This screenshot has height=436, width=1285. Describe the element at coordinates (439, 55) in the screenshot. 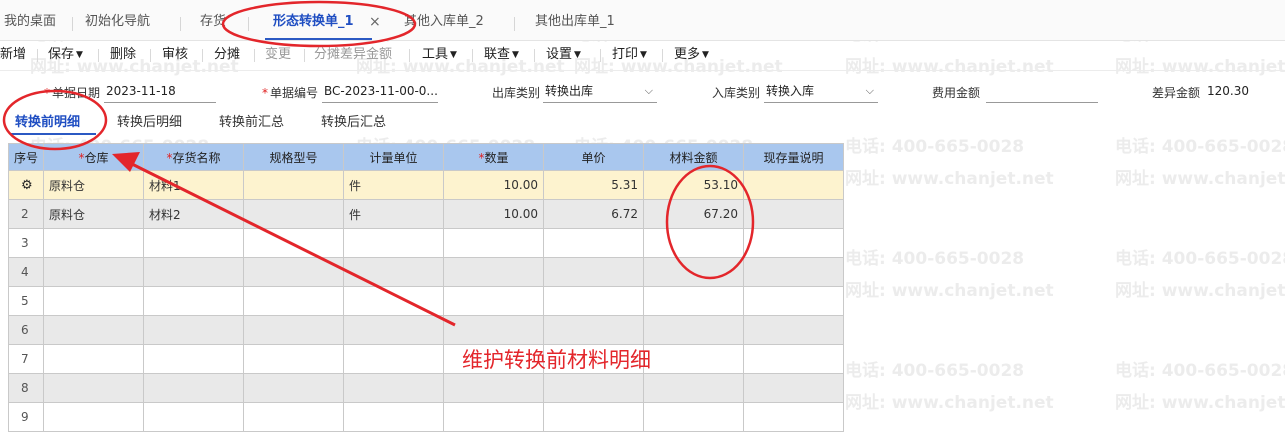

I see `tools-menu: 工具 ▼` at that location.